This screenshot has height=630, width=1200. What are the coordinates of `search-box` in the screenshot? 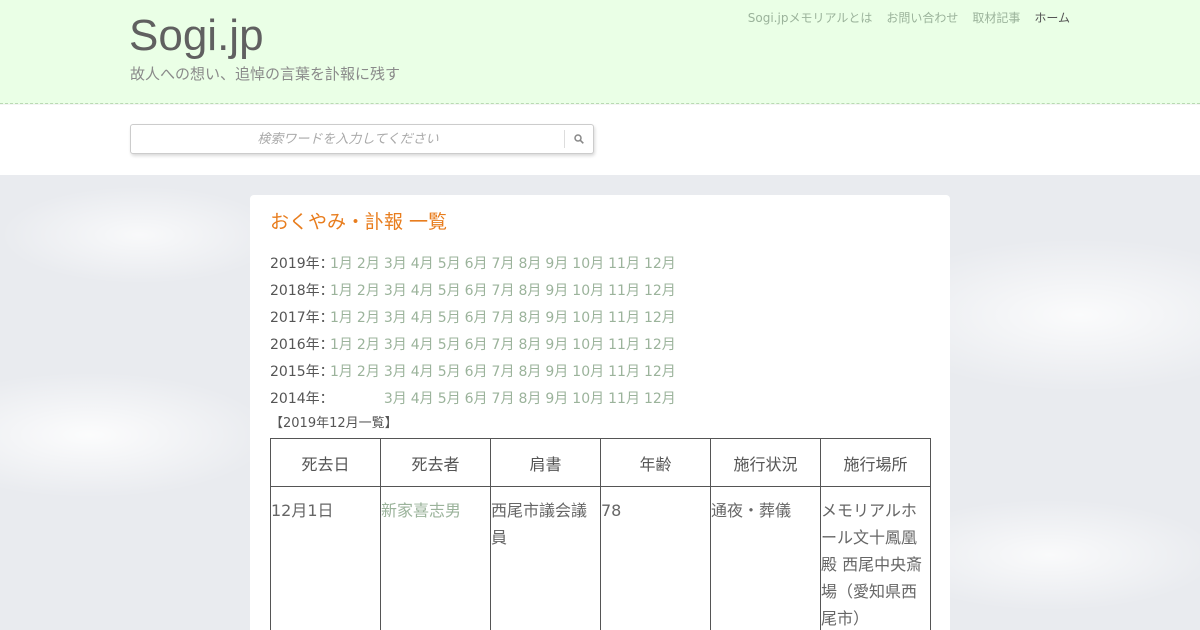 It's located at (362, 139).